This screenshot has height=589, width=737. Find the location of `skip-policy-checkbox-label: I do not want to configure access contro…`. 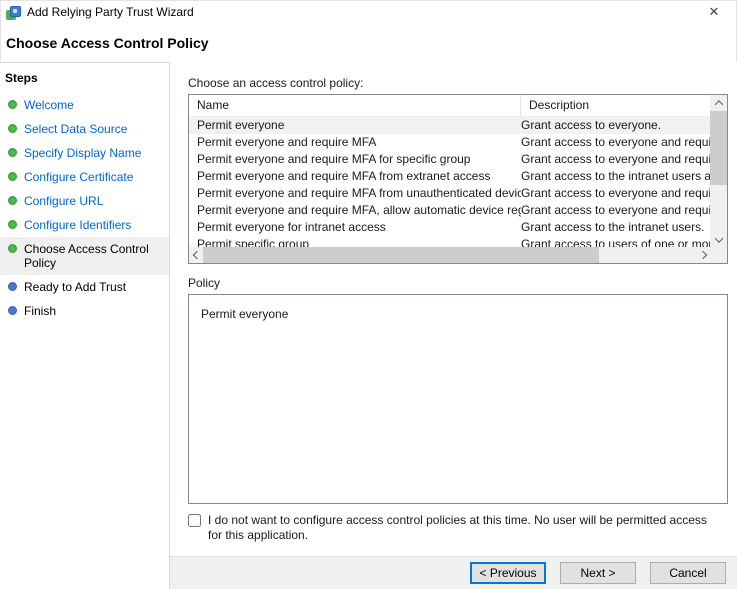

skip-policy-checkbox-label: I do not want to configure access contro… is located at coordinates (465, 528).